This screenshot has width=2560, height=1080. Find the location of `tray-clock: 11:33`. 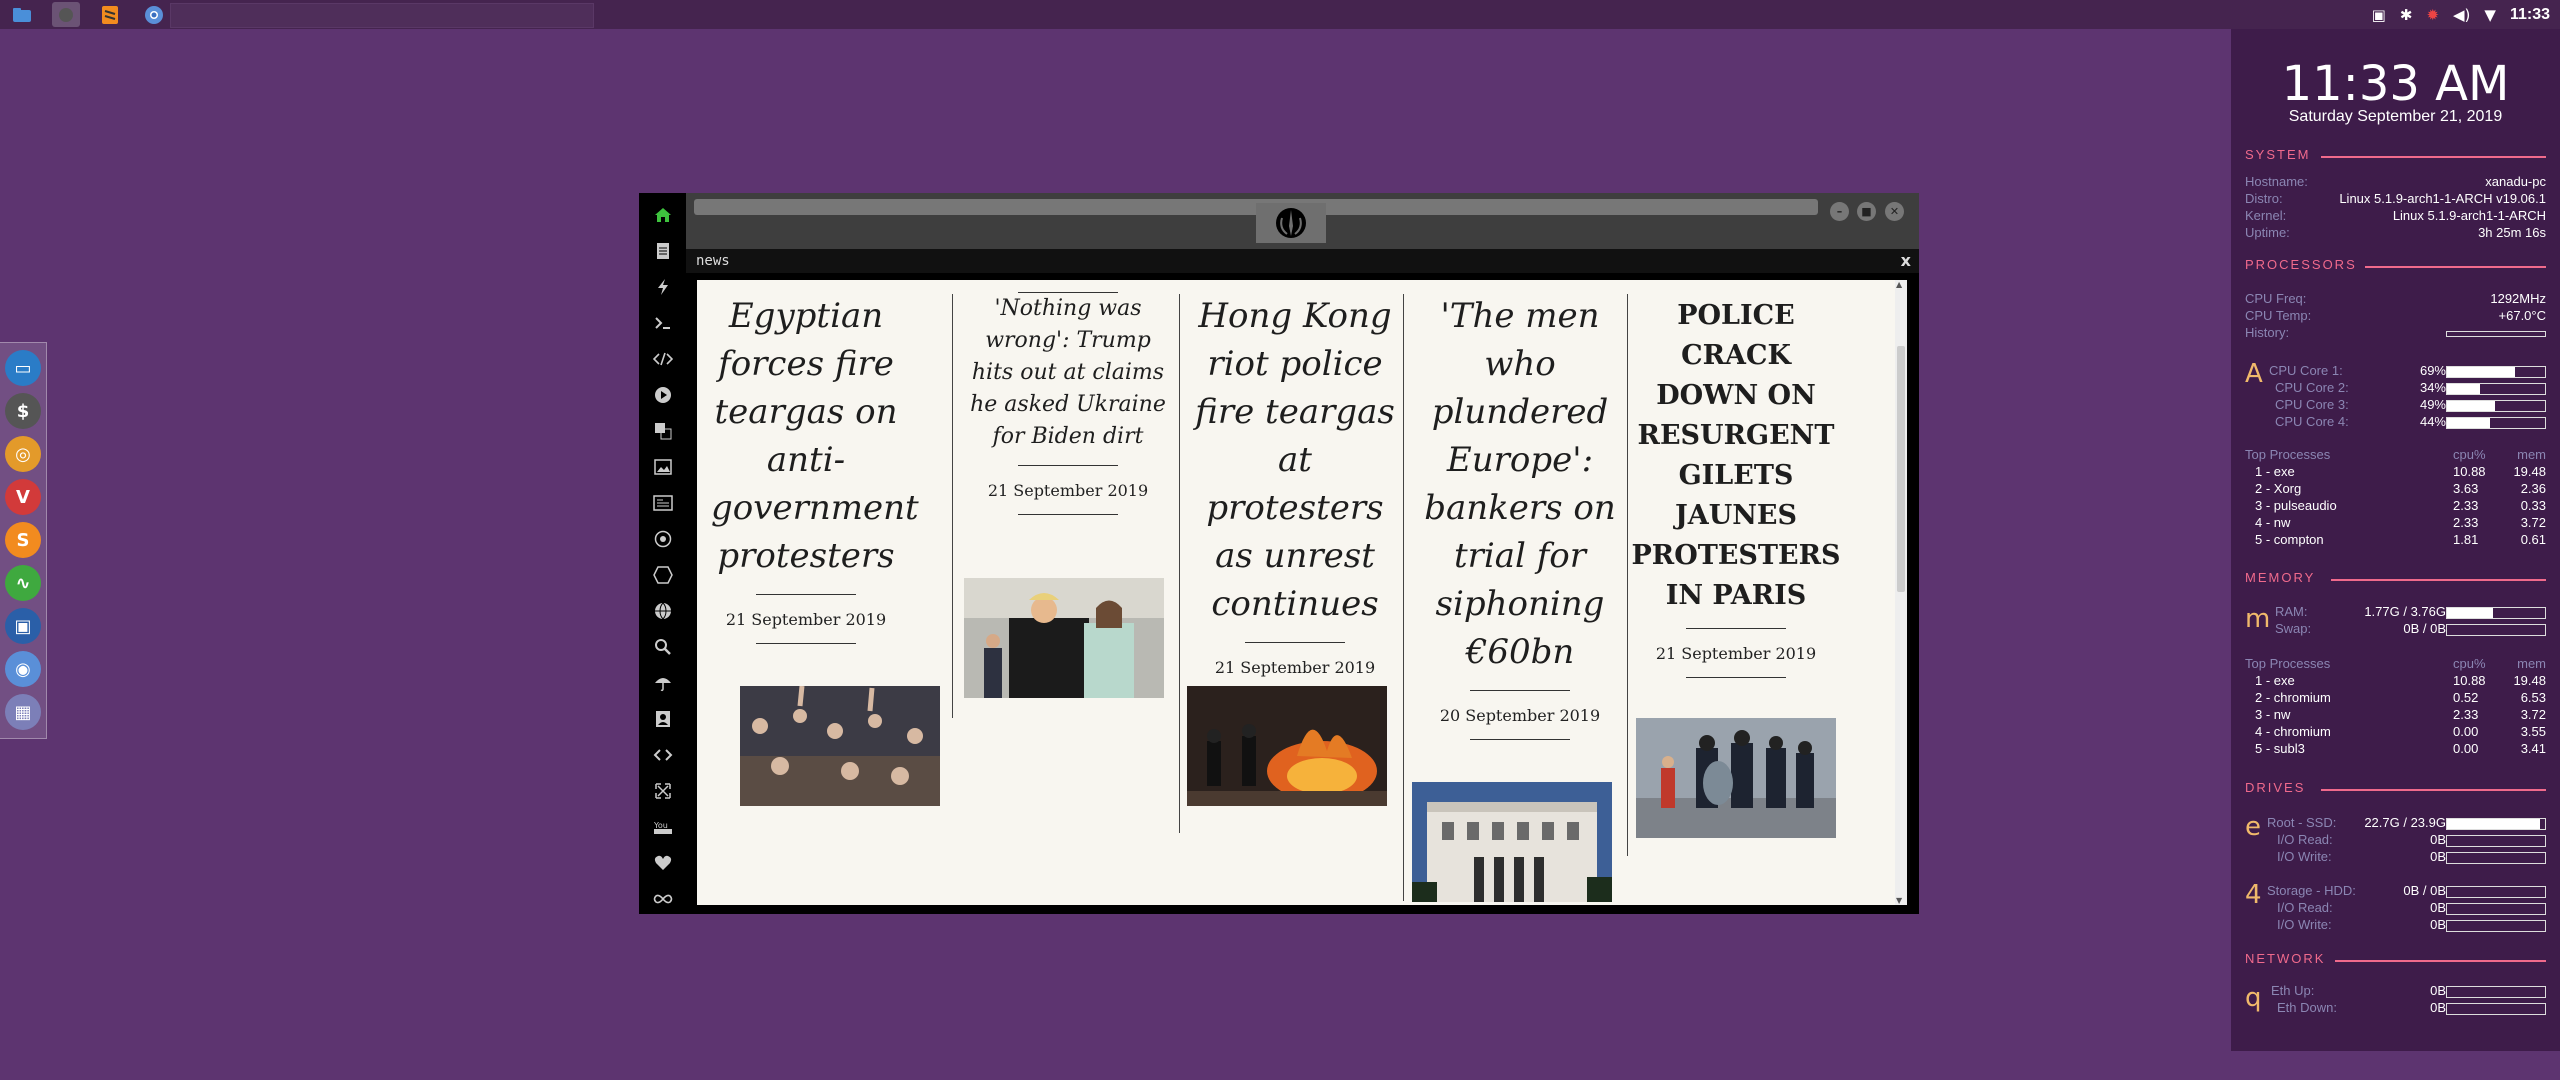

tray-clock: 11:33 is located at coordinates (2530, 15).